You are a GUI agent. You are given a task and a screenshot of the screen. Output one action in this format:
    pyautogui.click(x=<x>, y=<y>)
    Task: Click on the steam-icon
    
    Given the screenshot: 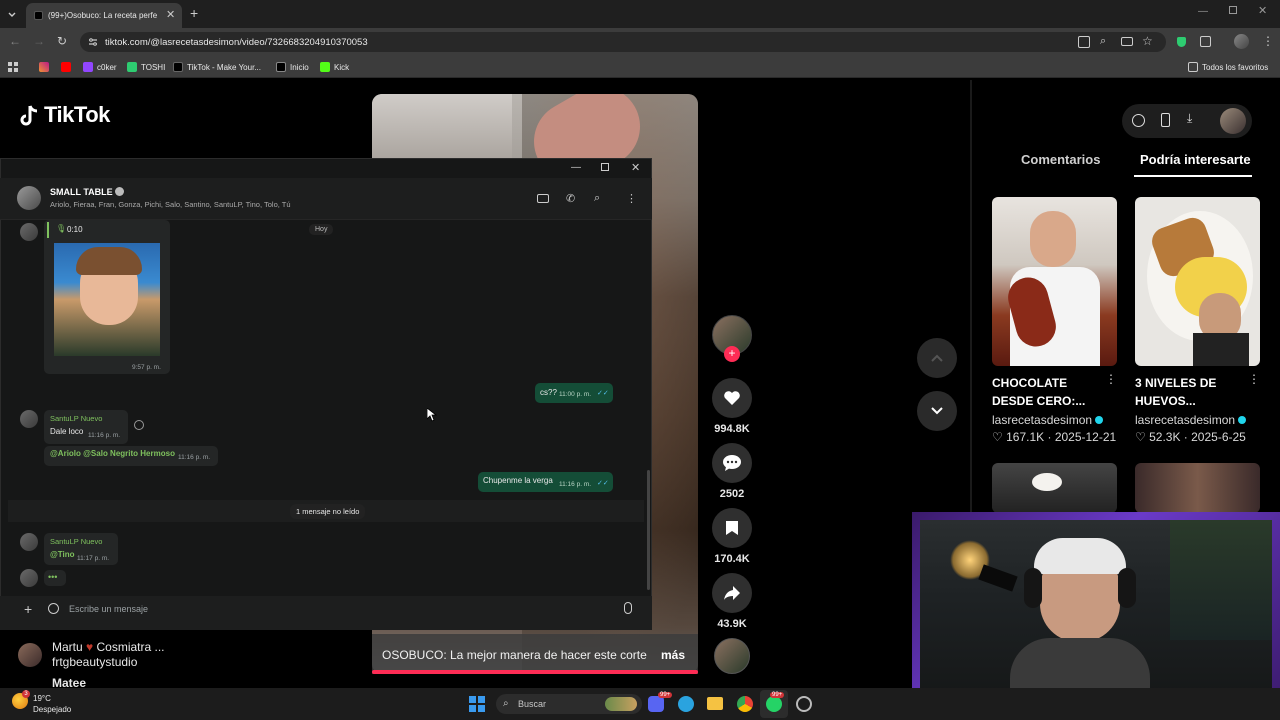 What is the action you would take?
    pyautogui.click(x=804, y=704)
    